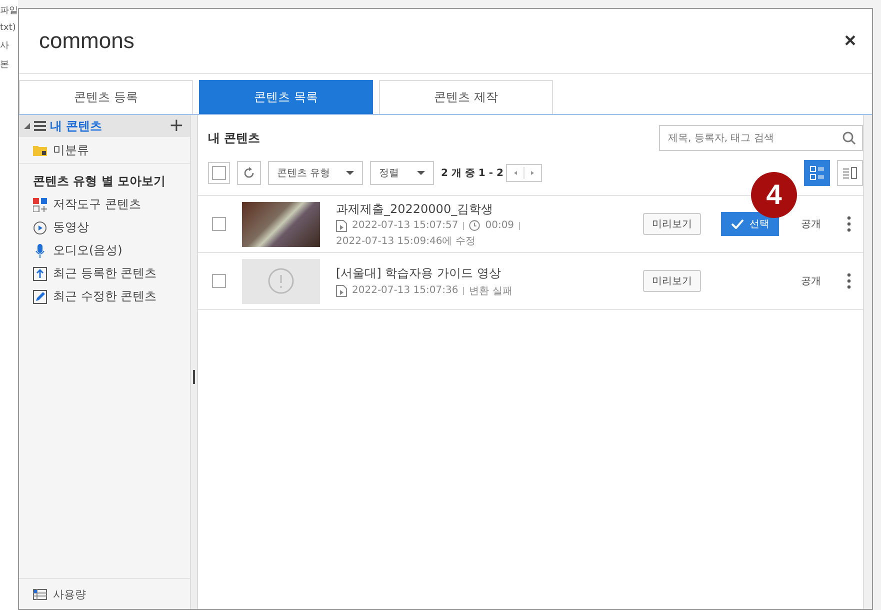 The image size is (881, 610). I want to click on sidebar-item: 동영상, so click(104, 227).